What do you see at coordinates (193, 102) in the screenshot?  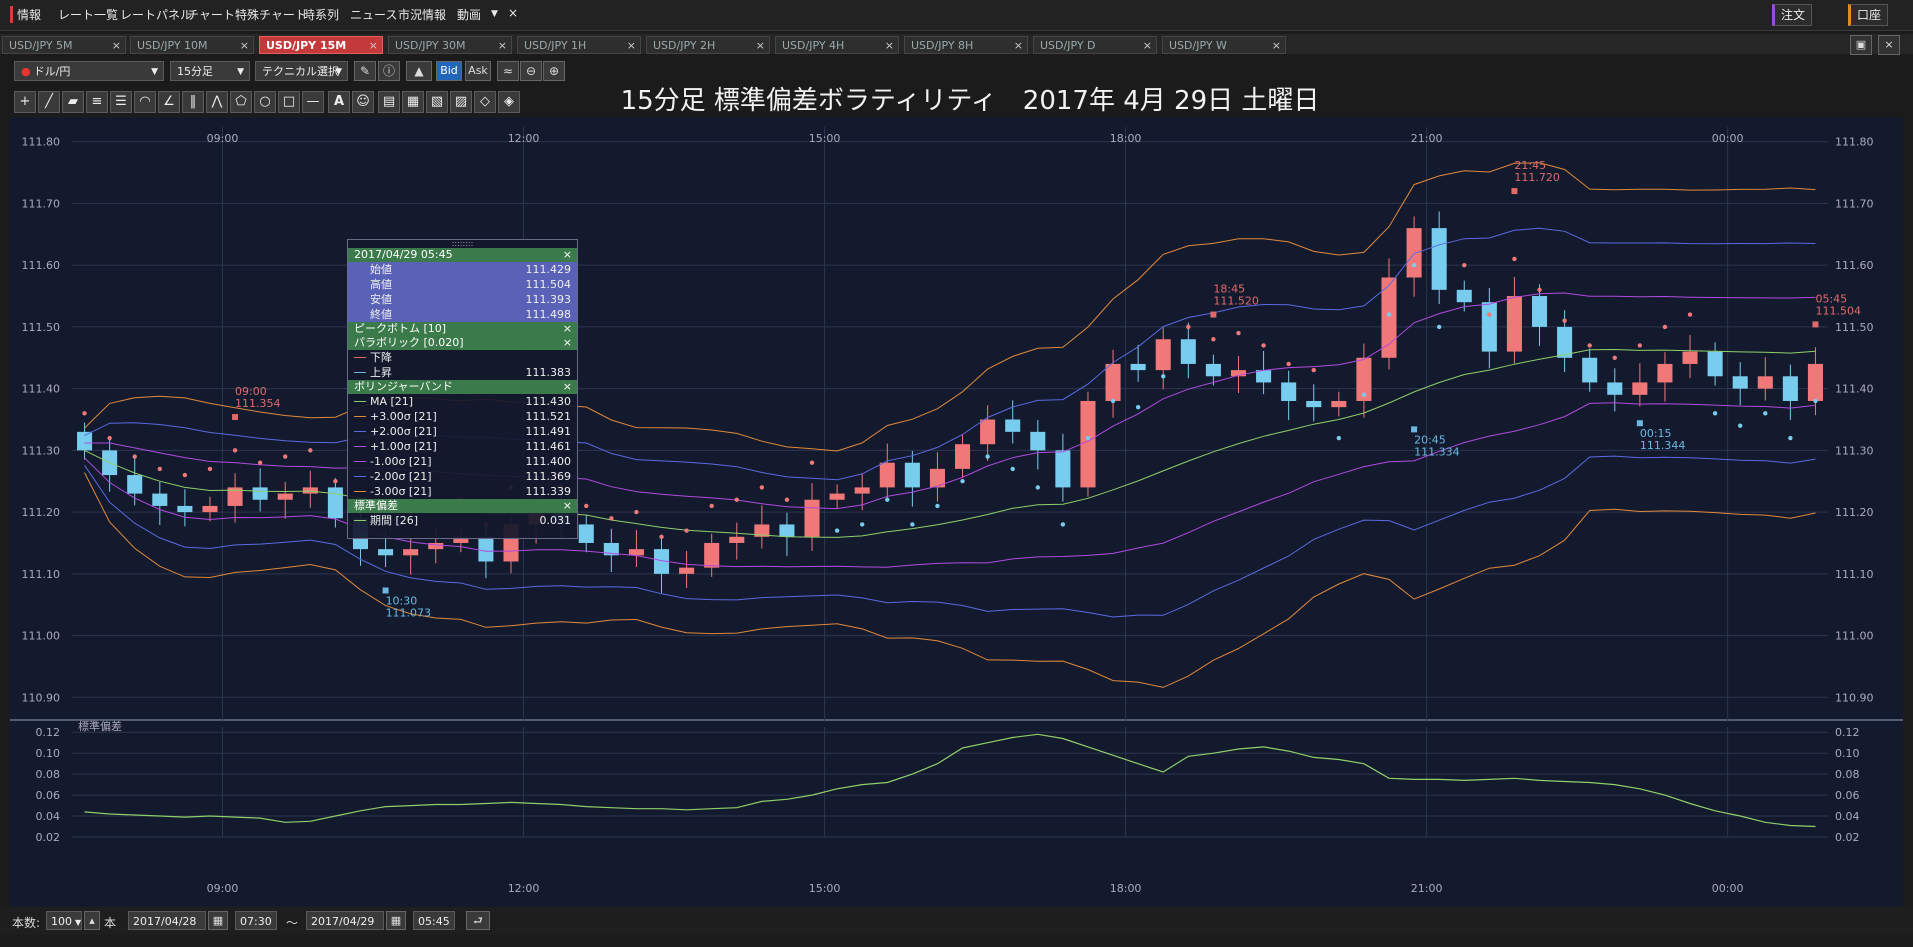 I see `cycle-icon: ‖` at bounding box center [193, 102].